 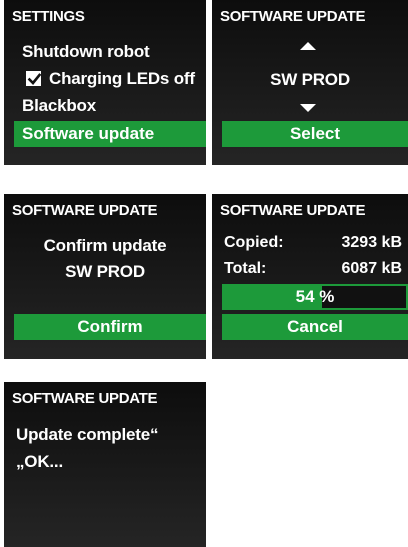 What do you see at coordinates (110, 327) in the screenshot?
I see `confirm-button: Confirm` at bounding box center [110, 327].